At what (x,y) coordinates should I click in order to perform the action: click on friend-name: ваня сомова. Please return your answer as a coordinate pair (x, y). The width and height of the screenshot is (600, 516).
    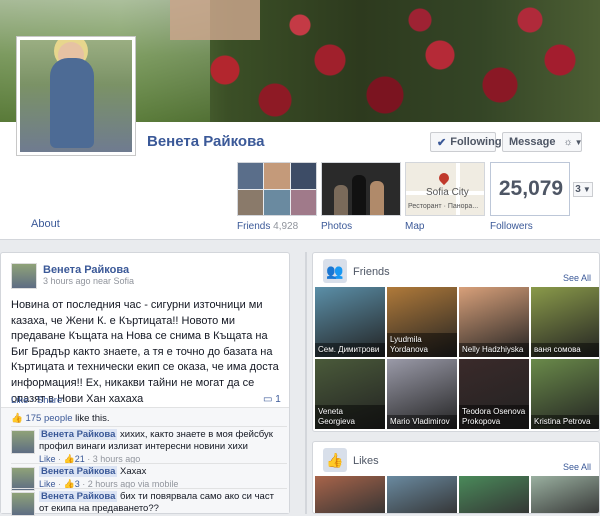
    Looking at the image, I should click on (565, 350).